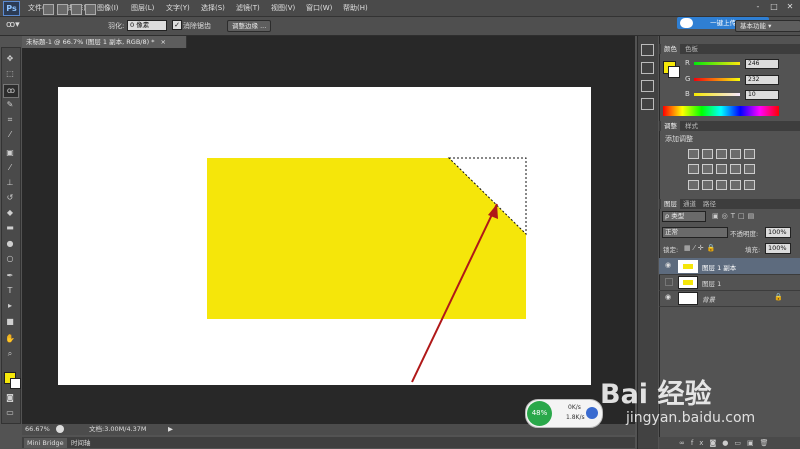  Describe the element at coordinates (163, 42) in the screenshot. I see `close-tab-icon: ×` at that location.